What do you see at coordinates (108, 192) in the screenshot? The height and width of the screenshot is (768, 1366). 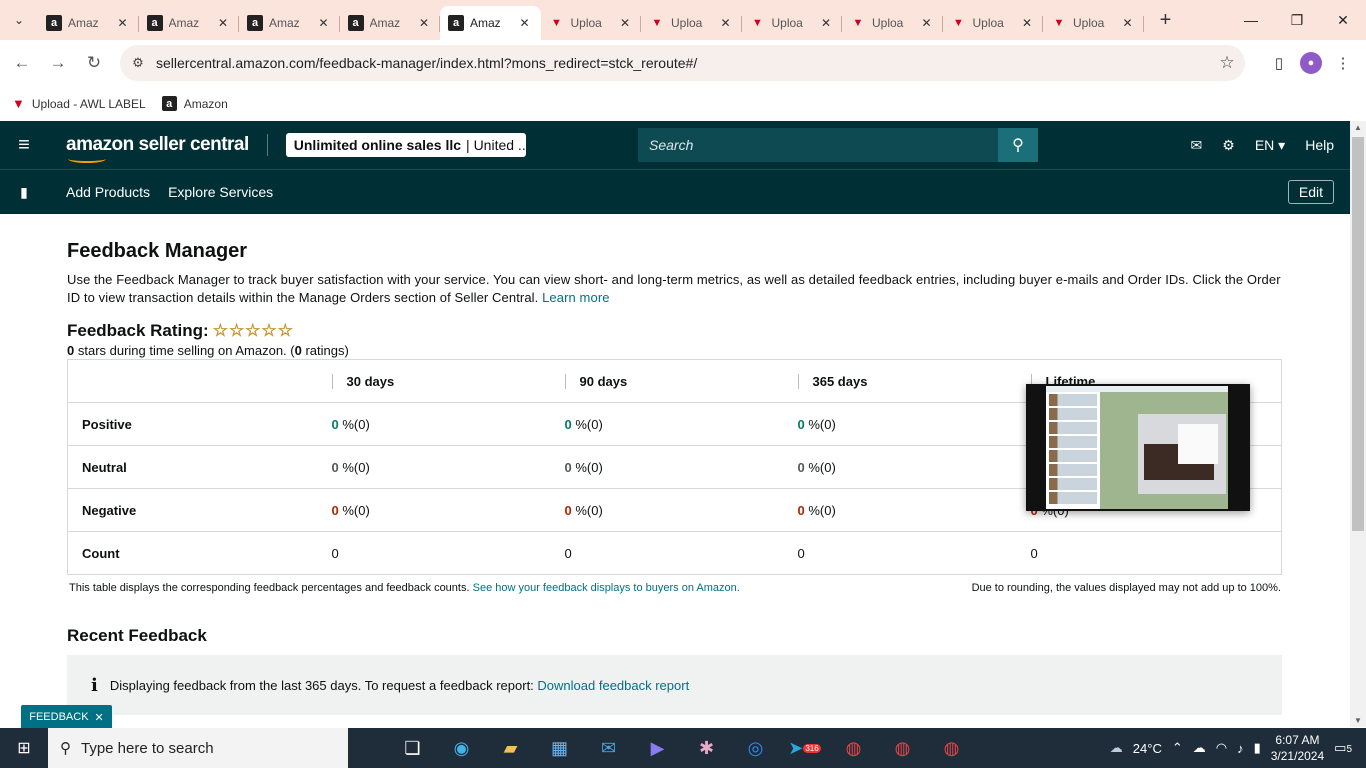 I see `add-products-link: Add Products` at bounding box center [108, 192].